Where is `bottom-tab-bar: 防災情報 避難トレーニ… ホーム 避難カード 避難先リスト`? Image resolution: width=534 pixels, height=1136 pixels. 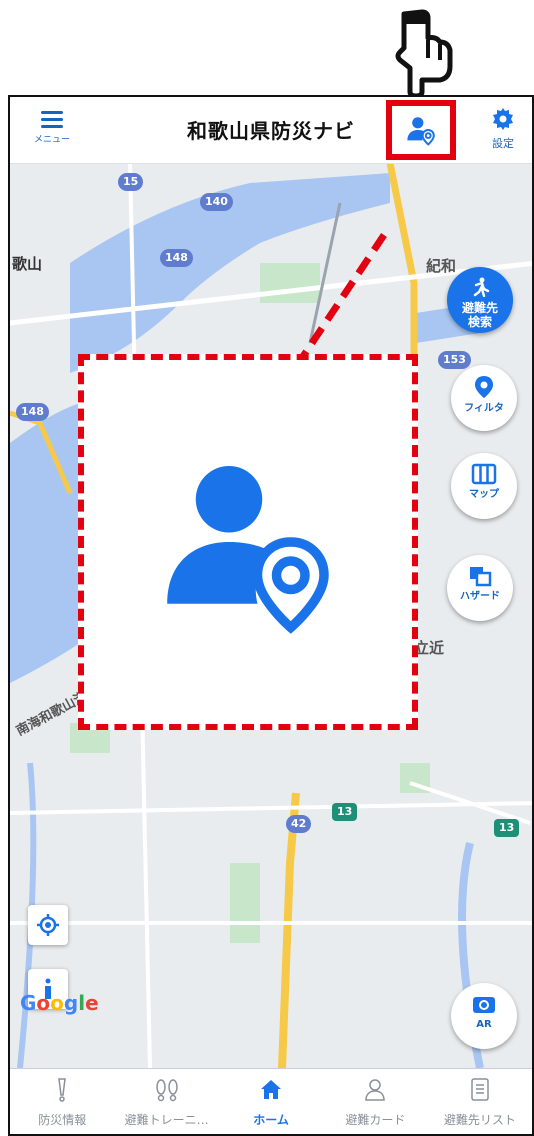
bottom-tab-bar: 防災情報 避難トレーニ… ホーム 避難カード 避難先リスト is located at coordinates (271, 1101).